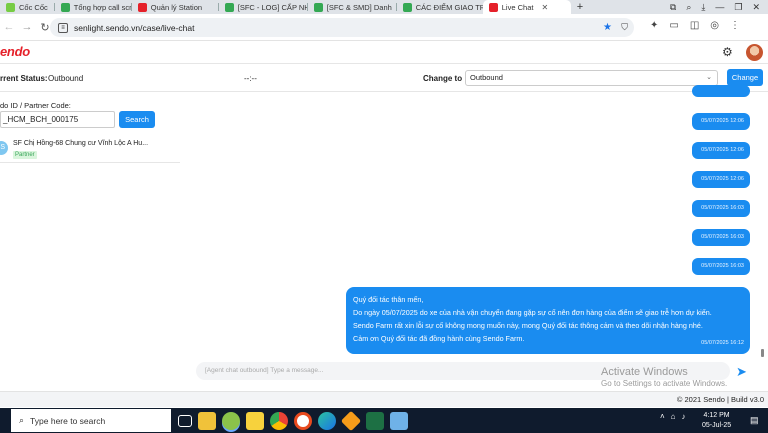  What do you see at coordinates (709, 77) in the screenshot?
I see `chevron-down-icon: ⌄` at bounding box center [709, 77].